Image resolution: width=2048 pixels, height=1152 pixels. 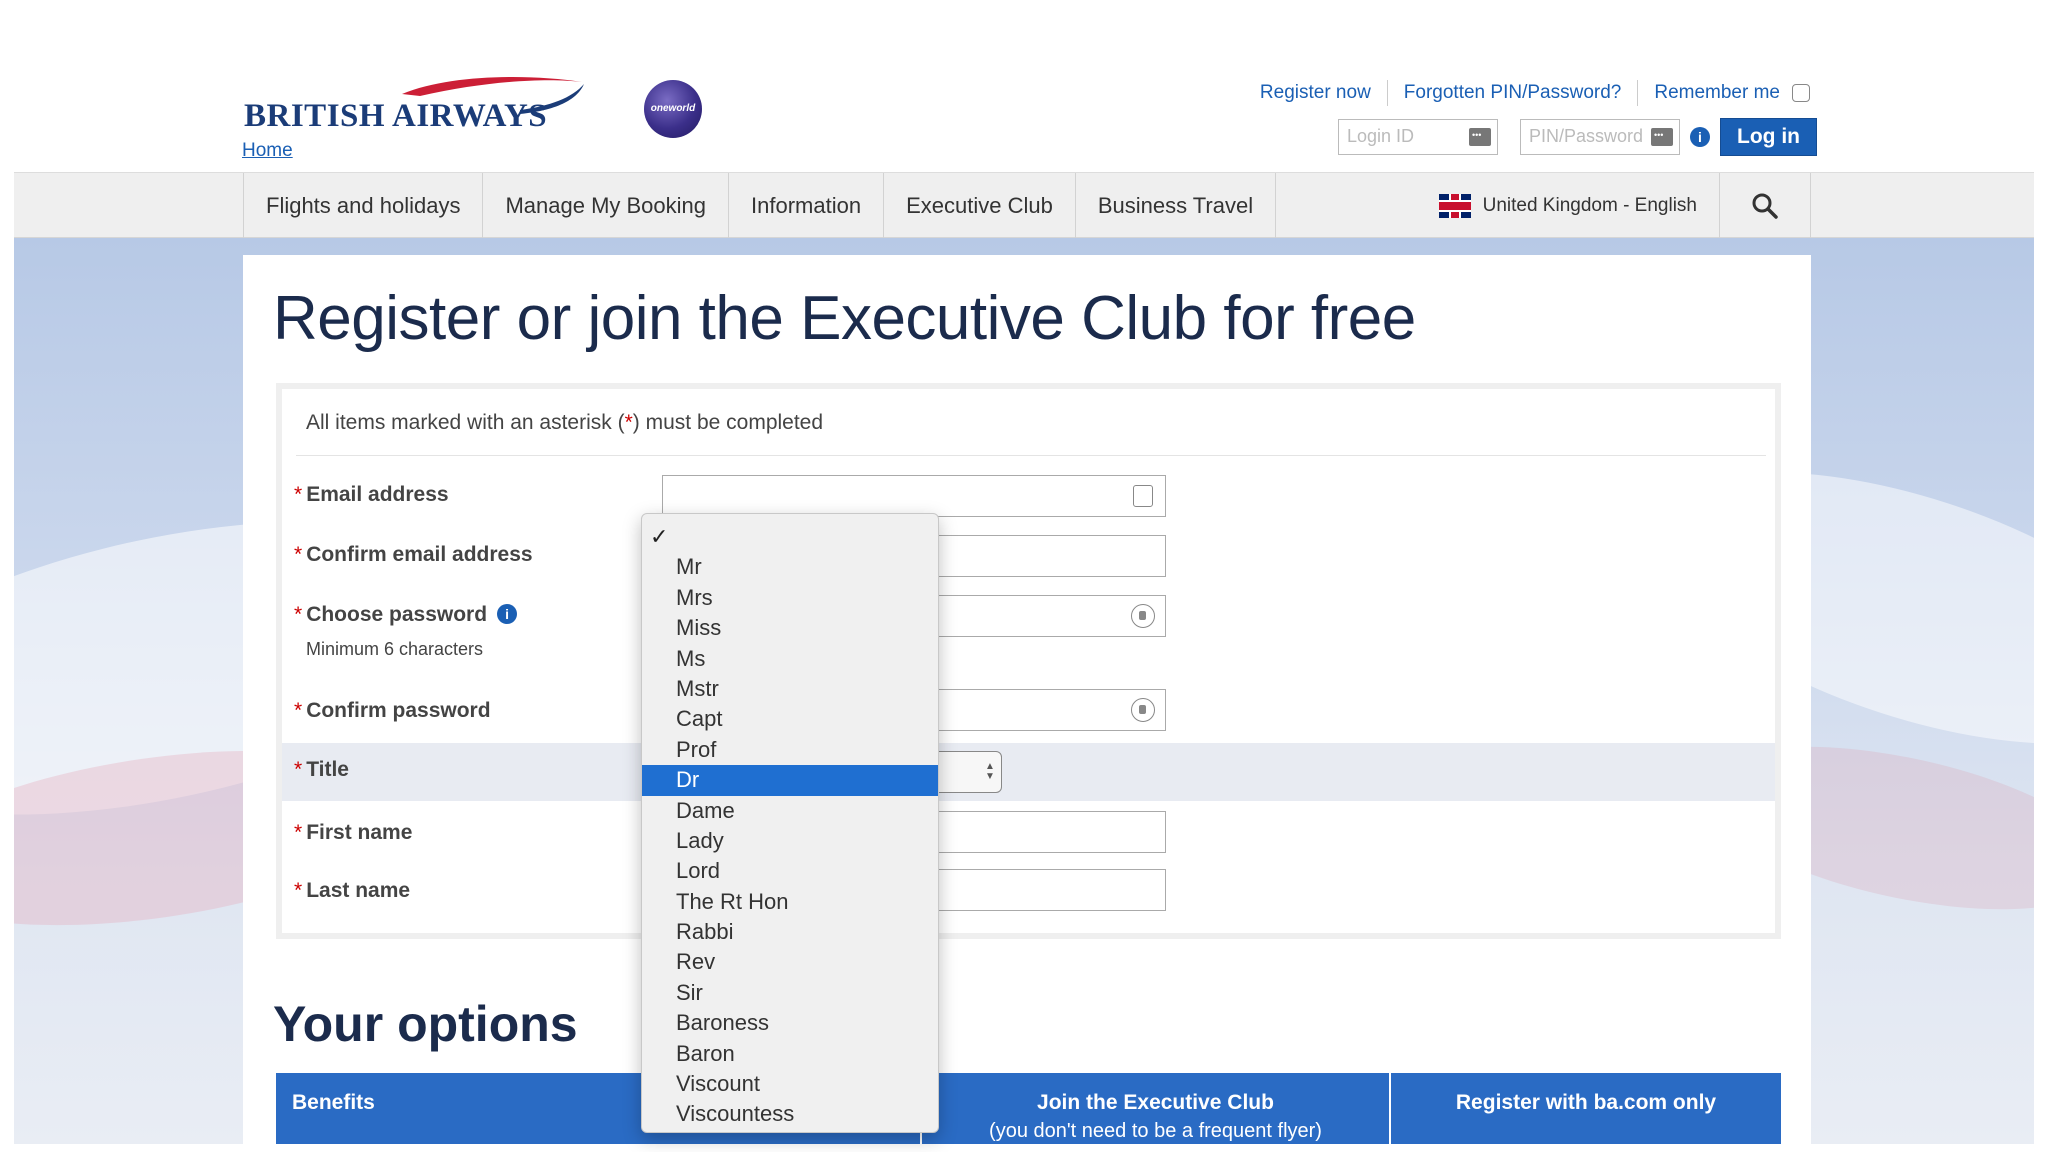 I want to click on password-label: * Choose password i, so click(x=406, y=615).